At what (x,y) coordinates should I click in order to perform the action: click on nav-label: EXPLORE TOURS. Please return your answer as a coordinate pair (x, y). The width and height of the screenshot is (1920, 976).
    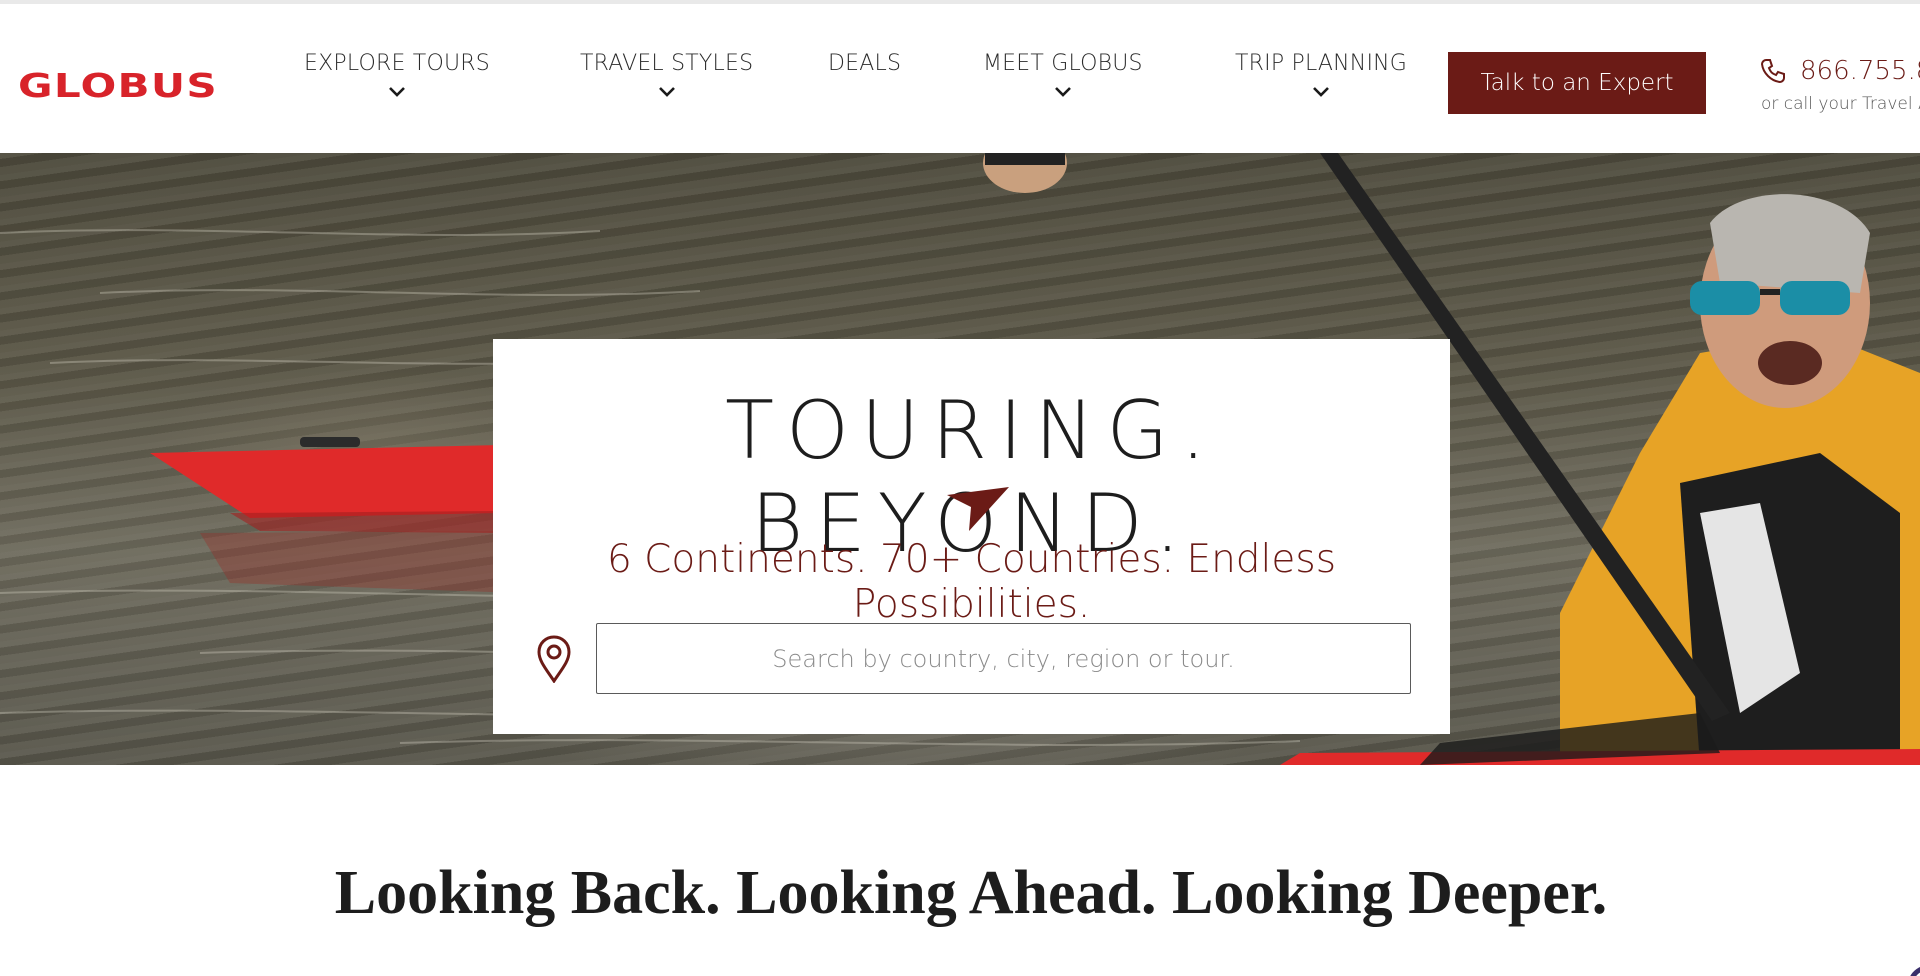
    Looking at the image, I should click on (397, 63).